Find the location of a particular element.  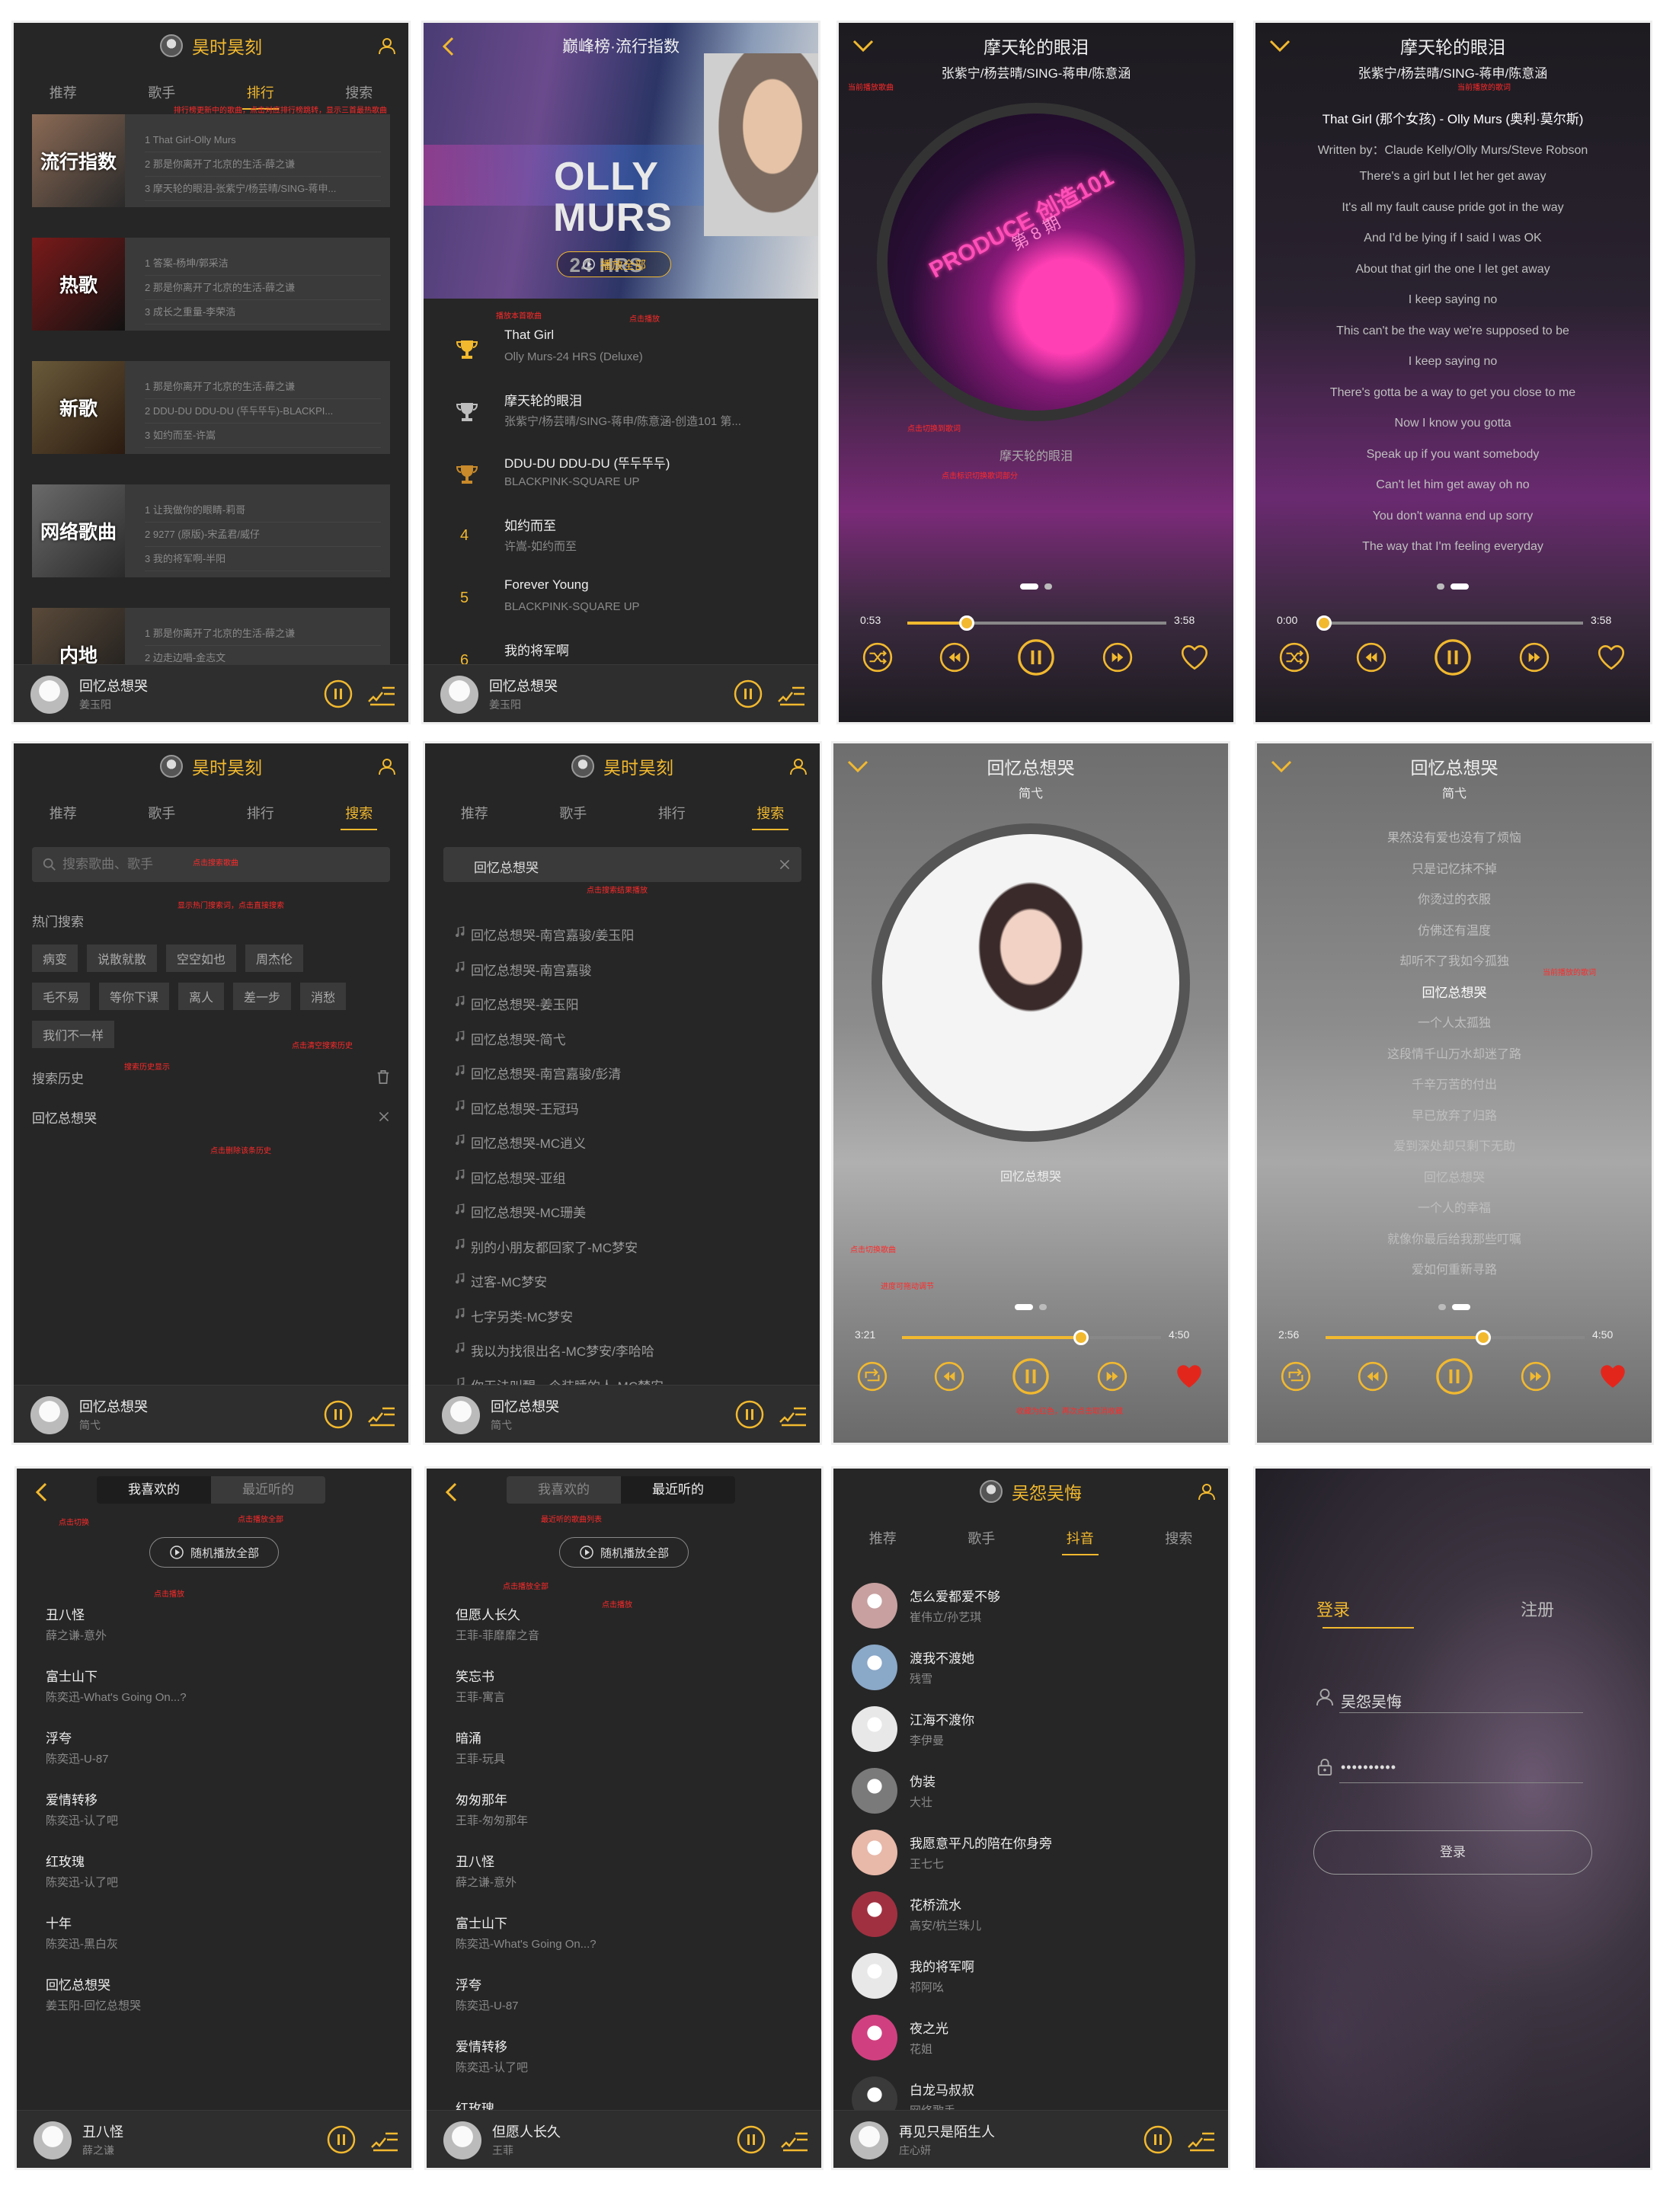

song-title: 如约而至 is located at coordinates (530, 524).